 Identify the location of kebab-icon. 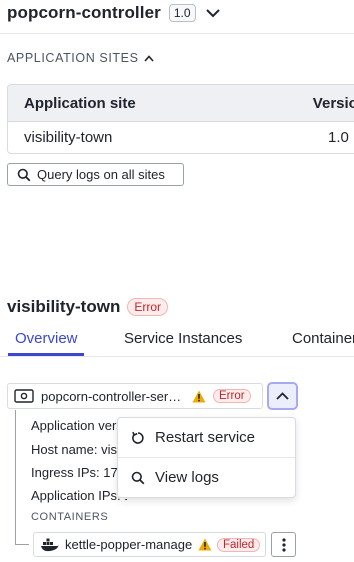
(283, 544).